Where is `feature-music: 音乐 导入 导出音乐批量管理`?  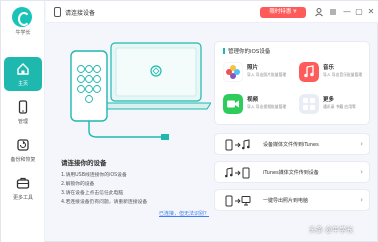 feature-music: 音乐 导入 导出音乐批量管理 is located at coordinates (331, 73).